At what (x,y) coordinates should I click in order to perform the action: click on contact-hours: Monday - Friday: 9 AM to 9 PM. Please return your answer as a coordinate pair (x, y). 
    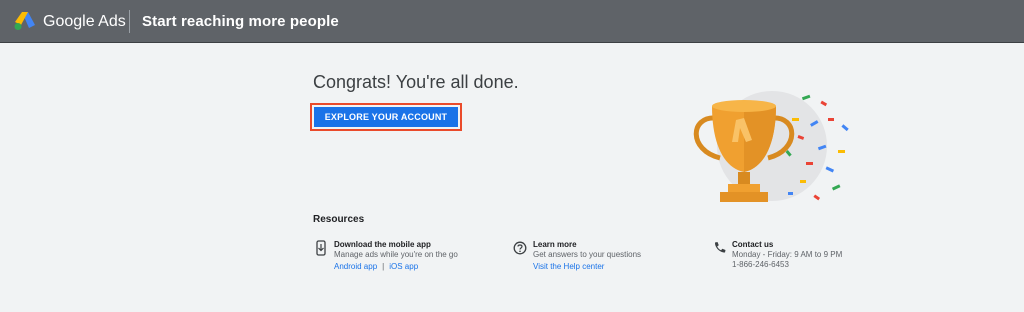
    Looking at the image, I should click on (787, 254).